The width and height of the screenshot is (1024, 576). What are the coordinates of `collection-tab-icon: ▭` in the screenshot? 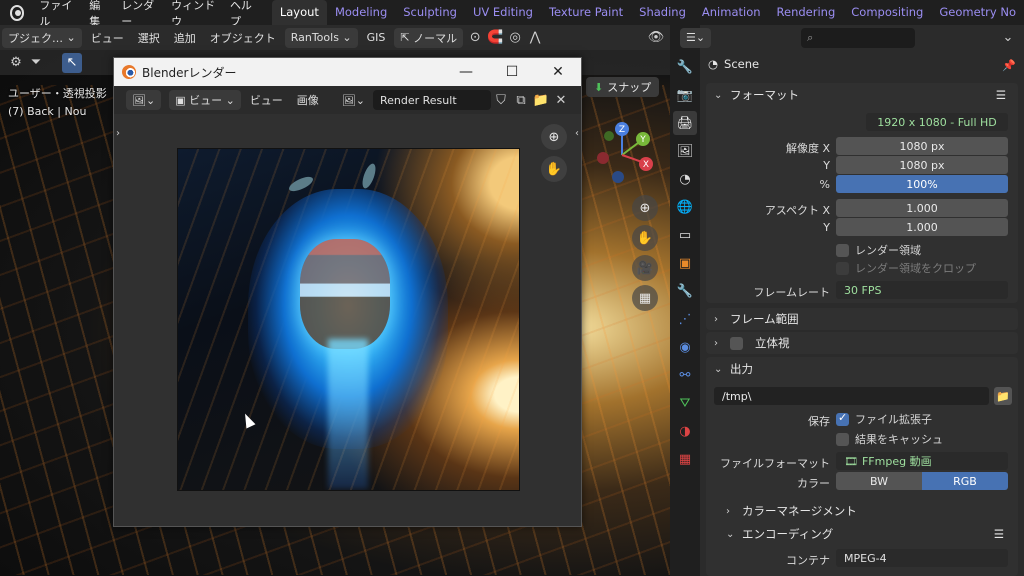 It's located at (685, 235).